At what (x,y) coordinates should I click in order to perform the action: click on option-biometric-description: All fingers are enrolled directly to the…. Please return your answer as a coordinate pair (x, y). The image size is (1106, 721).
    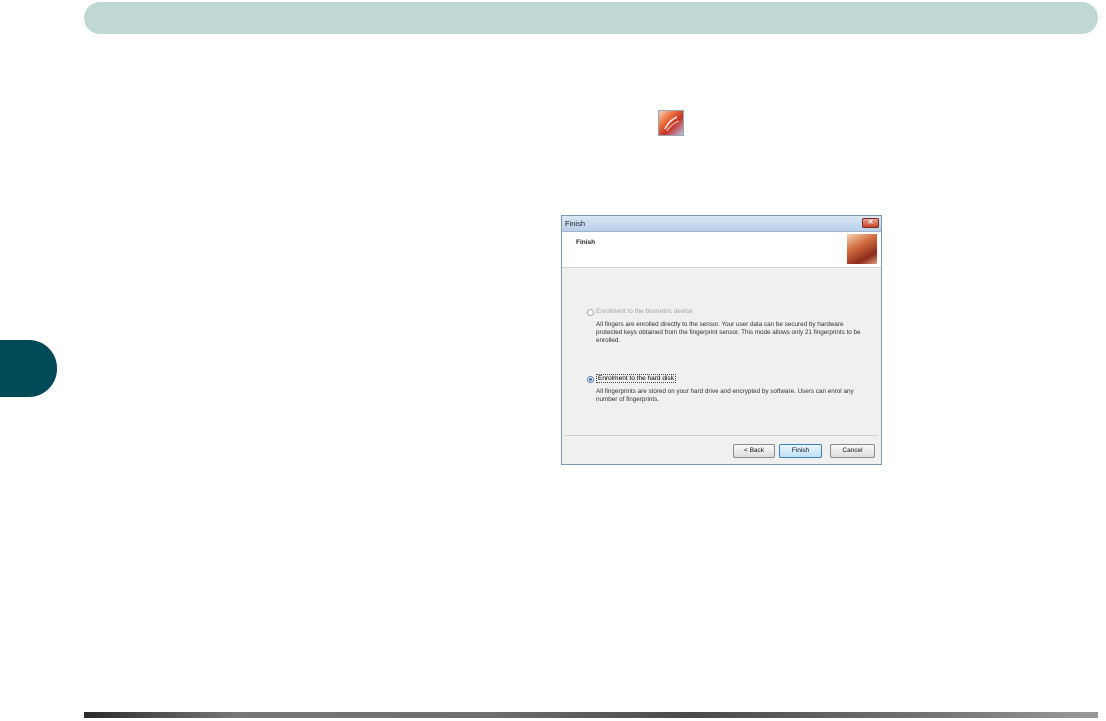
    Looking at the image, I should click on (728, 332).